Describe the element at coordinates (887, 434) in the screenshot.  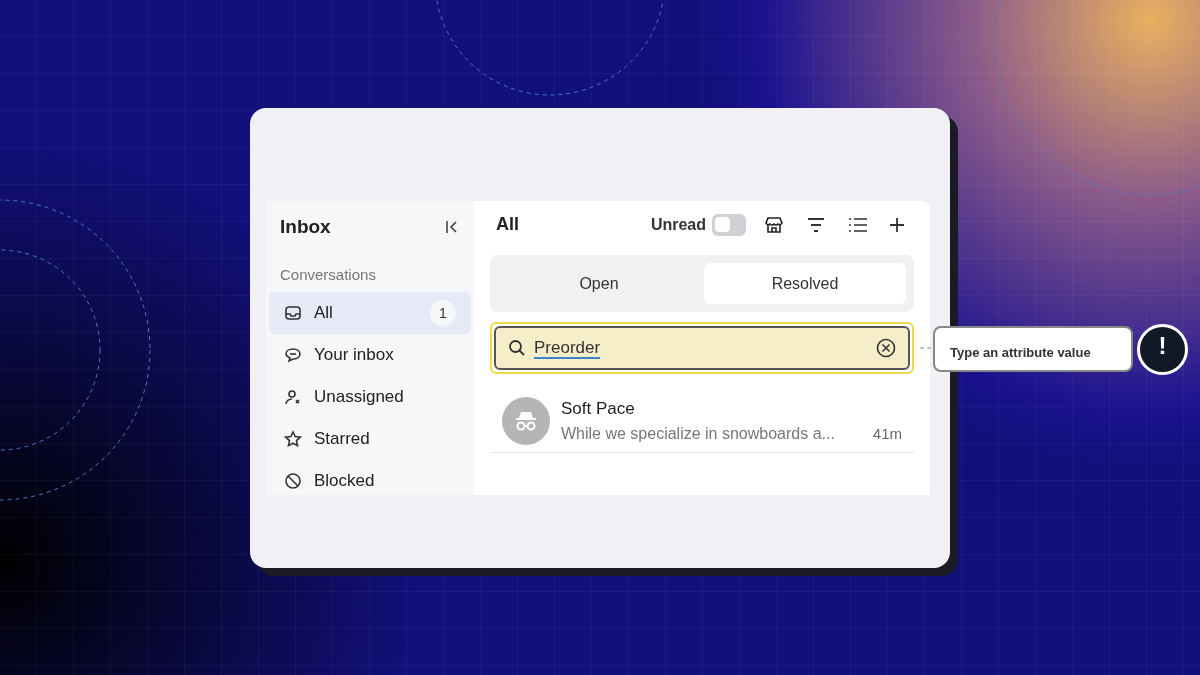
I see `message-time: 41m` at that location.